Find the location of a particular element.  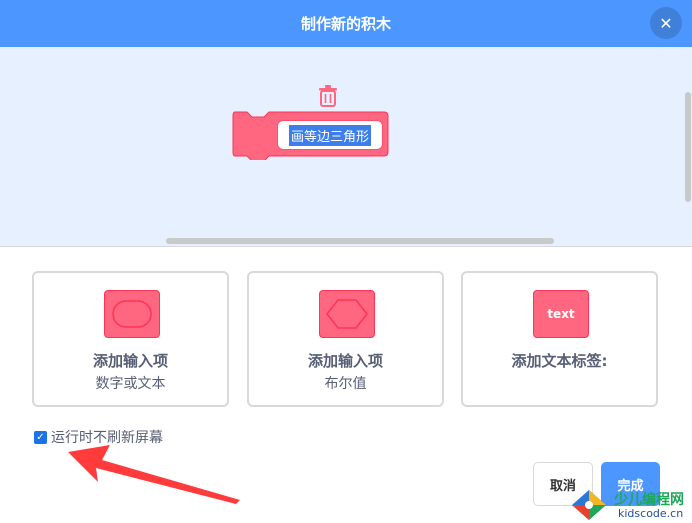

boolean-input-icon is located at coordinates (347, 314).